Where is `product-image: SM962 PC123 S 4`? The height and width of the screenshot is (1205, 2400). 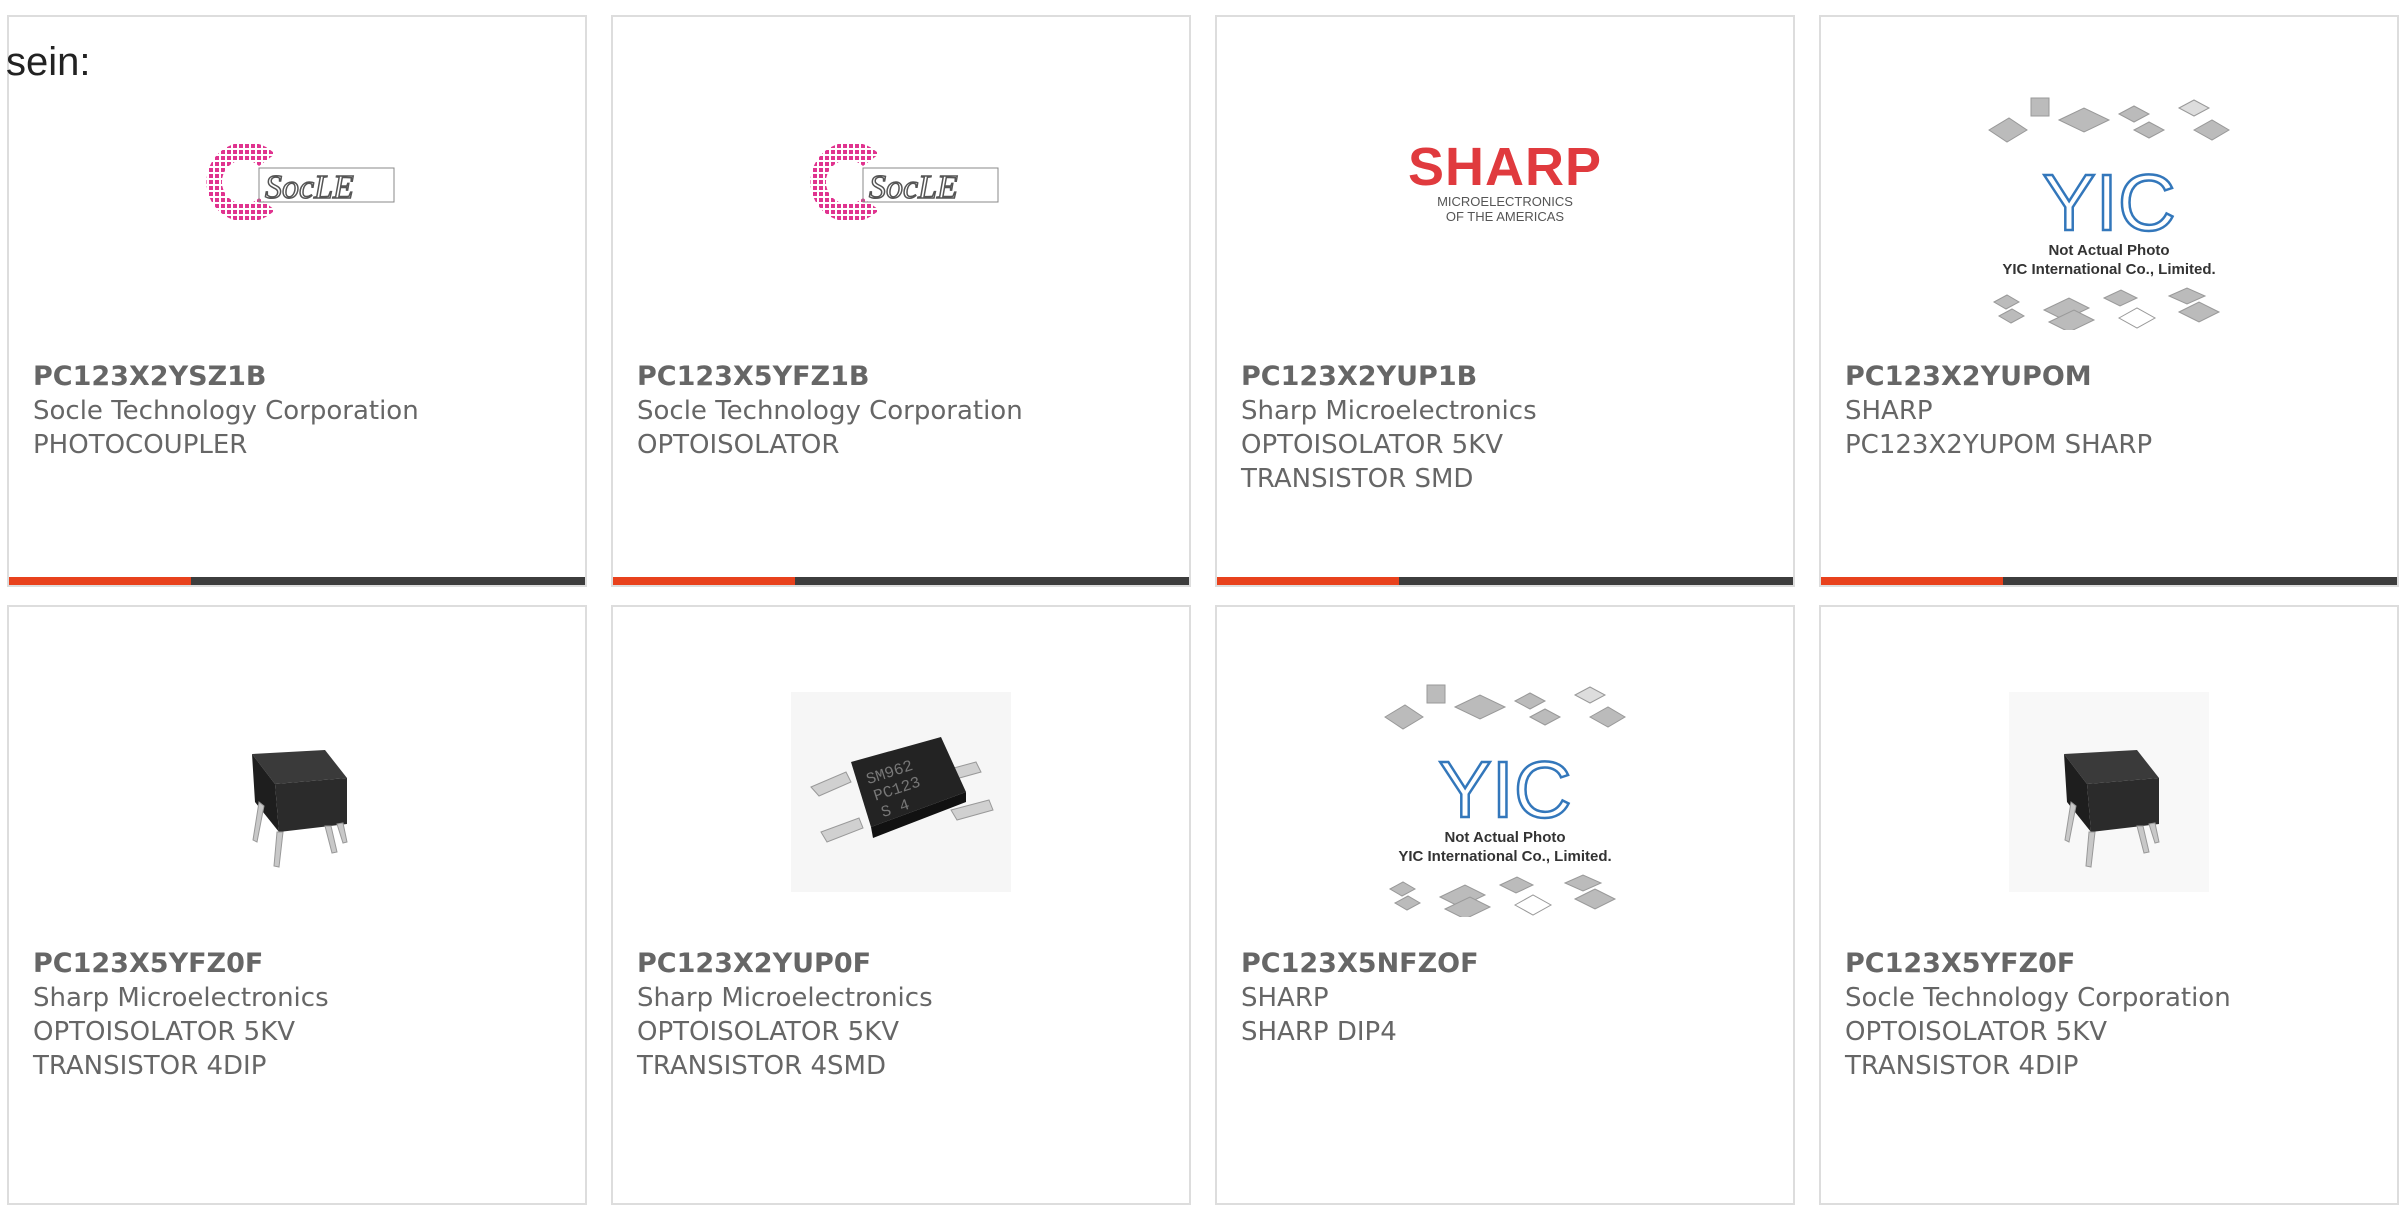
product-image: SM962 PC123 S 4 is located at coordinates (901, 792).